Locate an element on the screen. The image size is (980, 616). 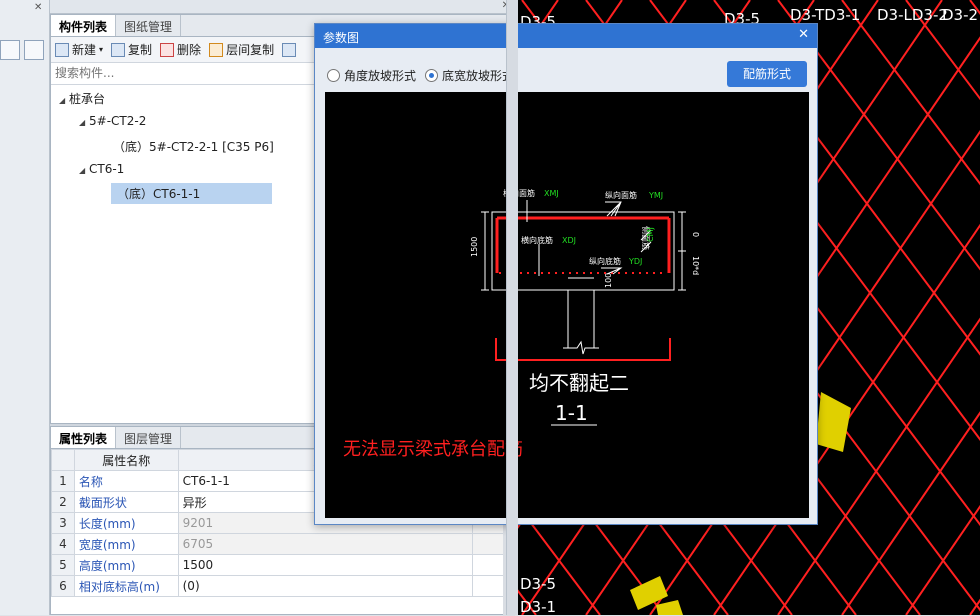
cad-label: D3-1 is located at coordinates (538, 606).